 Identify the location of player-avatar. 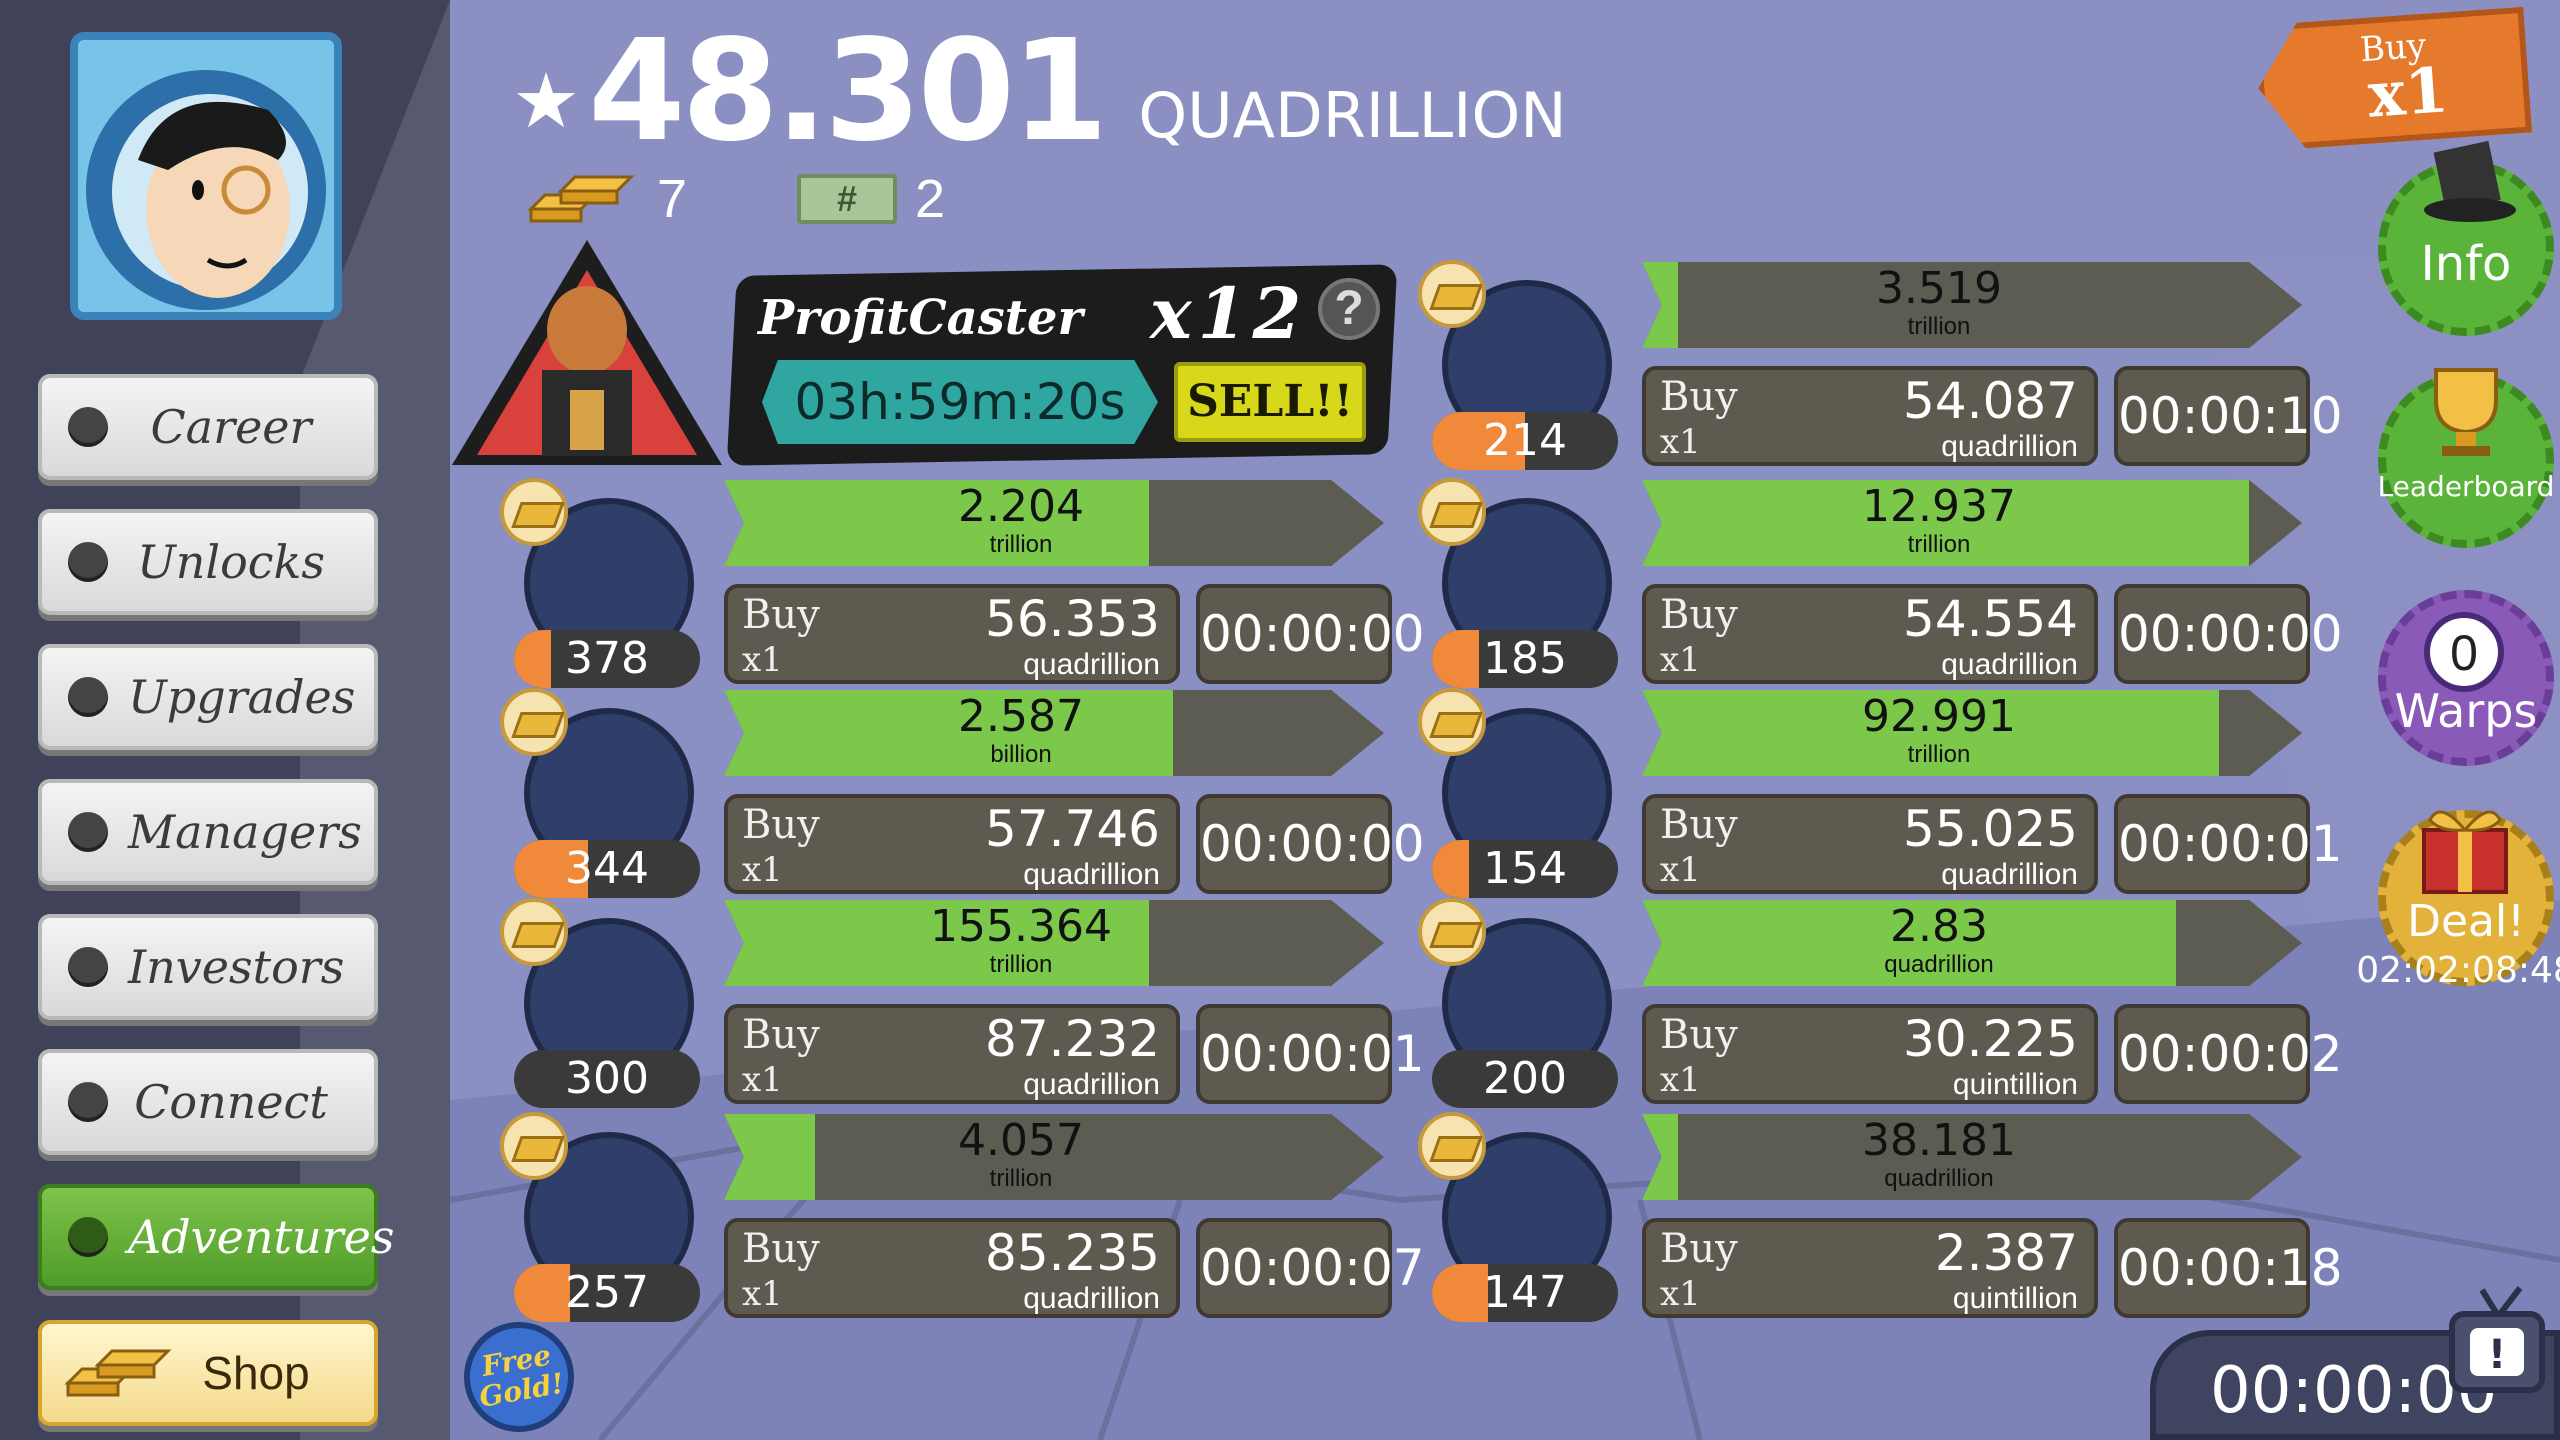
(206, 176).